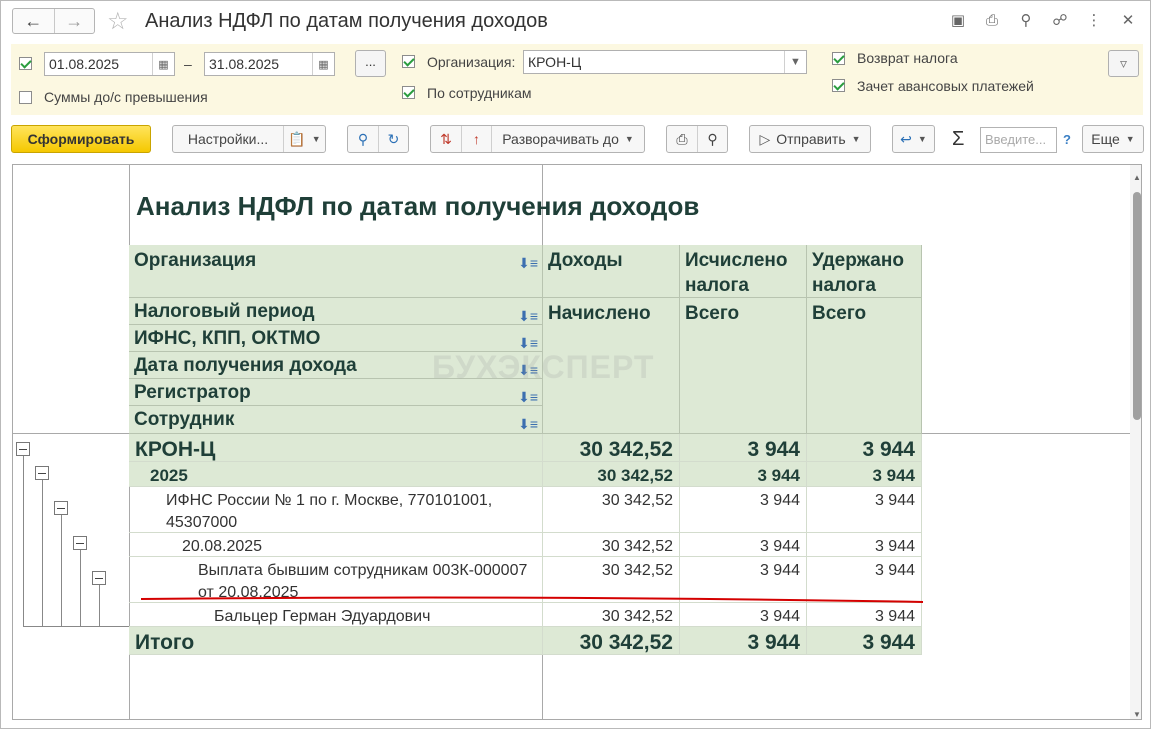 This screenshot has width=1151, height=729. I want to click on header-employee-label: Сотрудник, so click(184, 419).